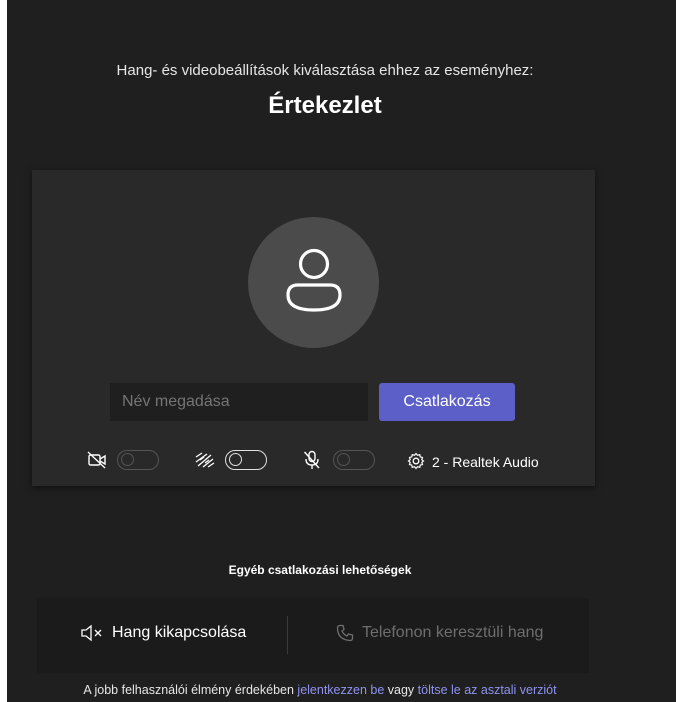 This screenshot has width=676, height=702. What do you see at coordinates (343, 459) in the screenshot?
I see `microphone-toggle-knob` at bounding box center [343, 459].